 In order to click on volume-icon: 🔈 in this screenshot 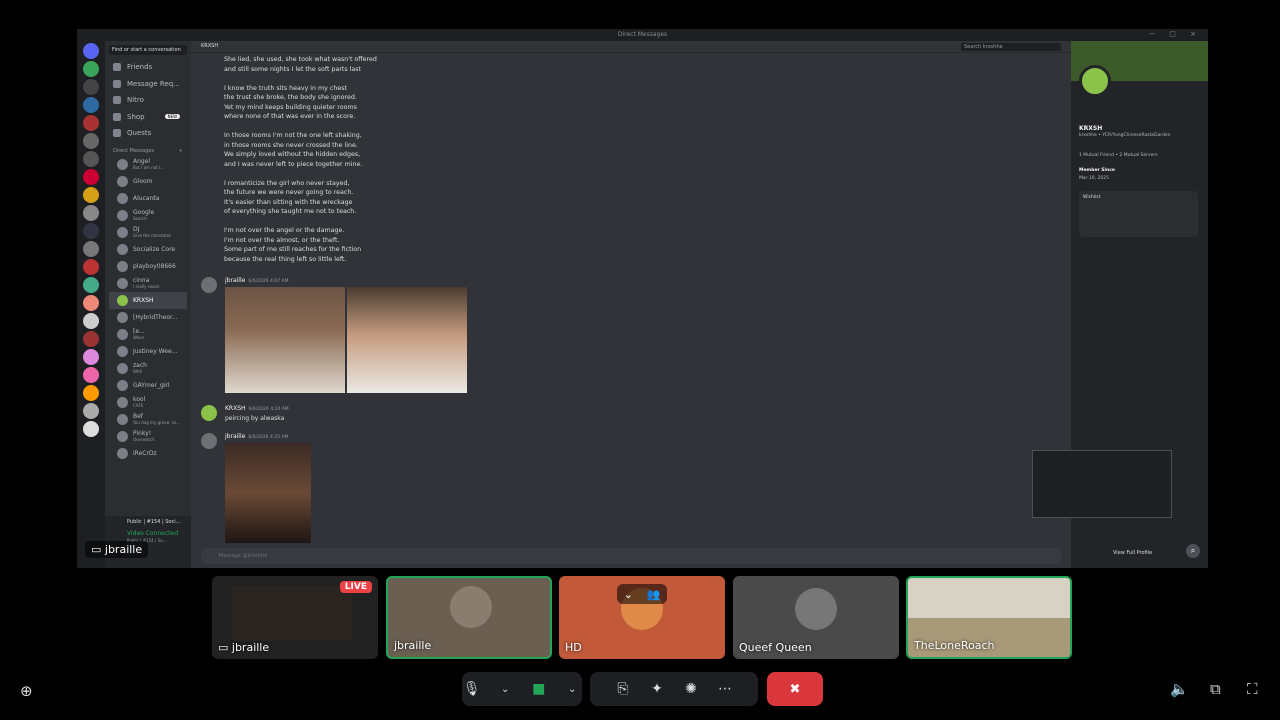, I will do `click(1179, 689)`.